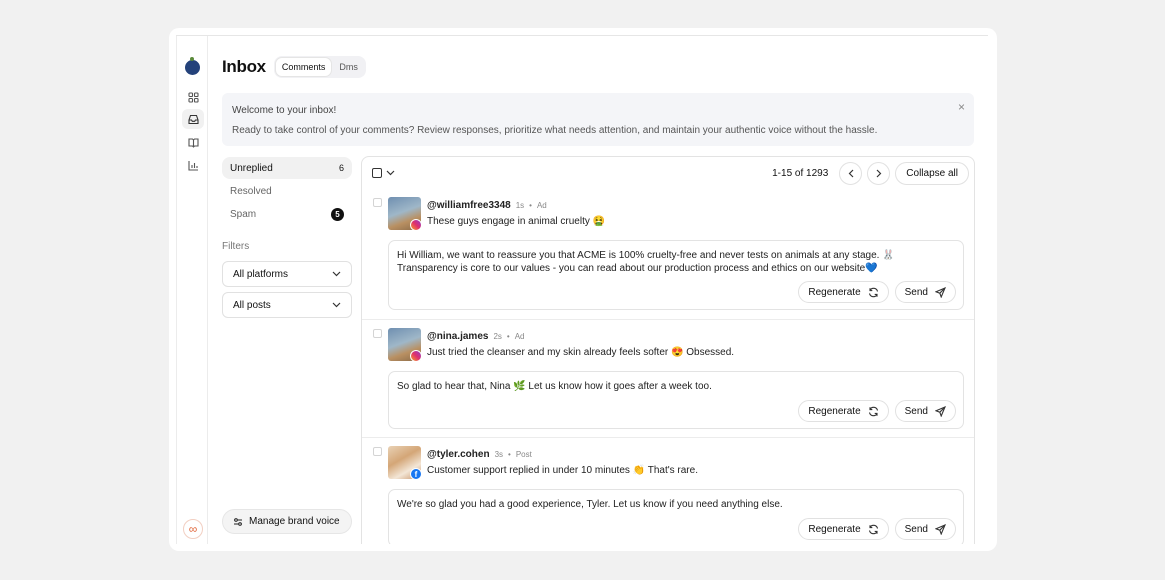 The image size is (1165, 580). I want to click on platform-select-value: All platforms, so click(261, 274).